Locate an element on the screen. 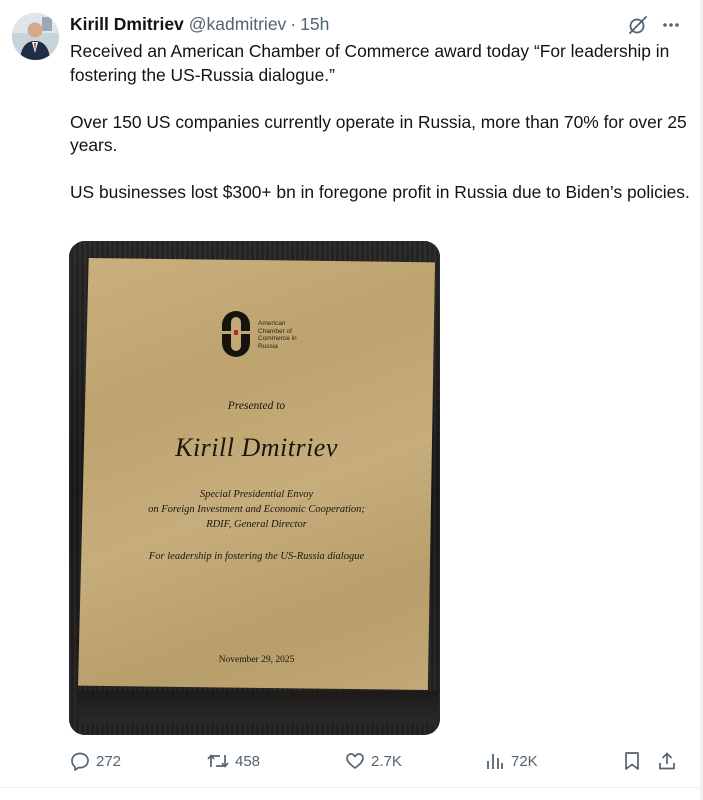 This screenshot has height=800, width=703. repost-count: 458 is located at coordinates (248, 761).